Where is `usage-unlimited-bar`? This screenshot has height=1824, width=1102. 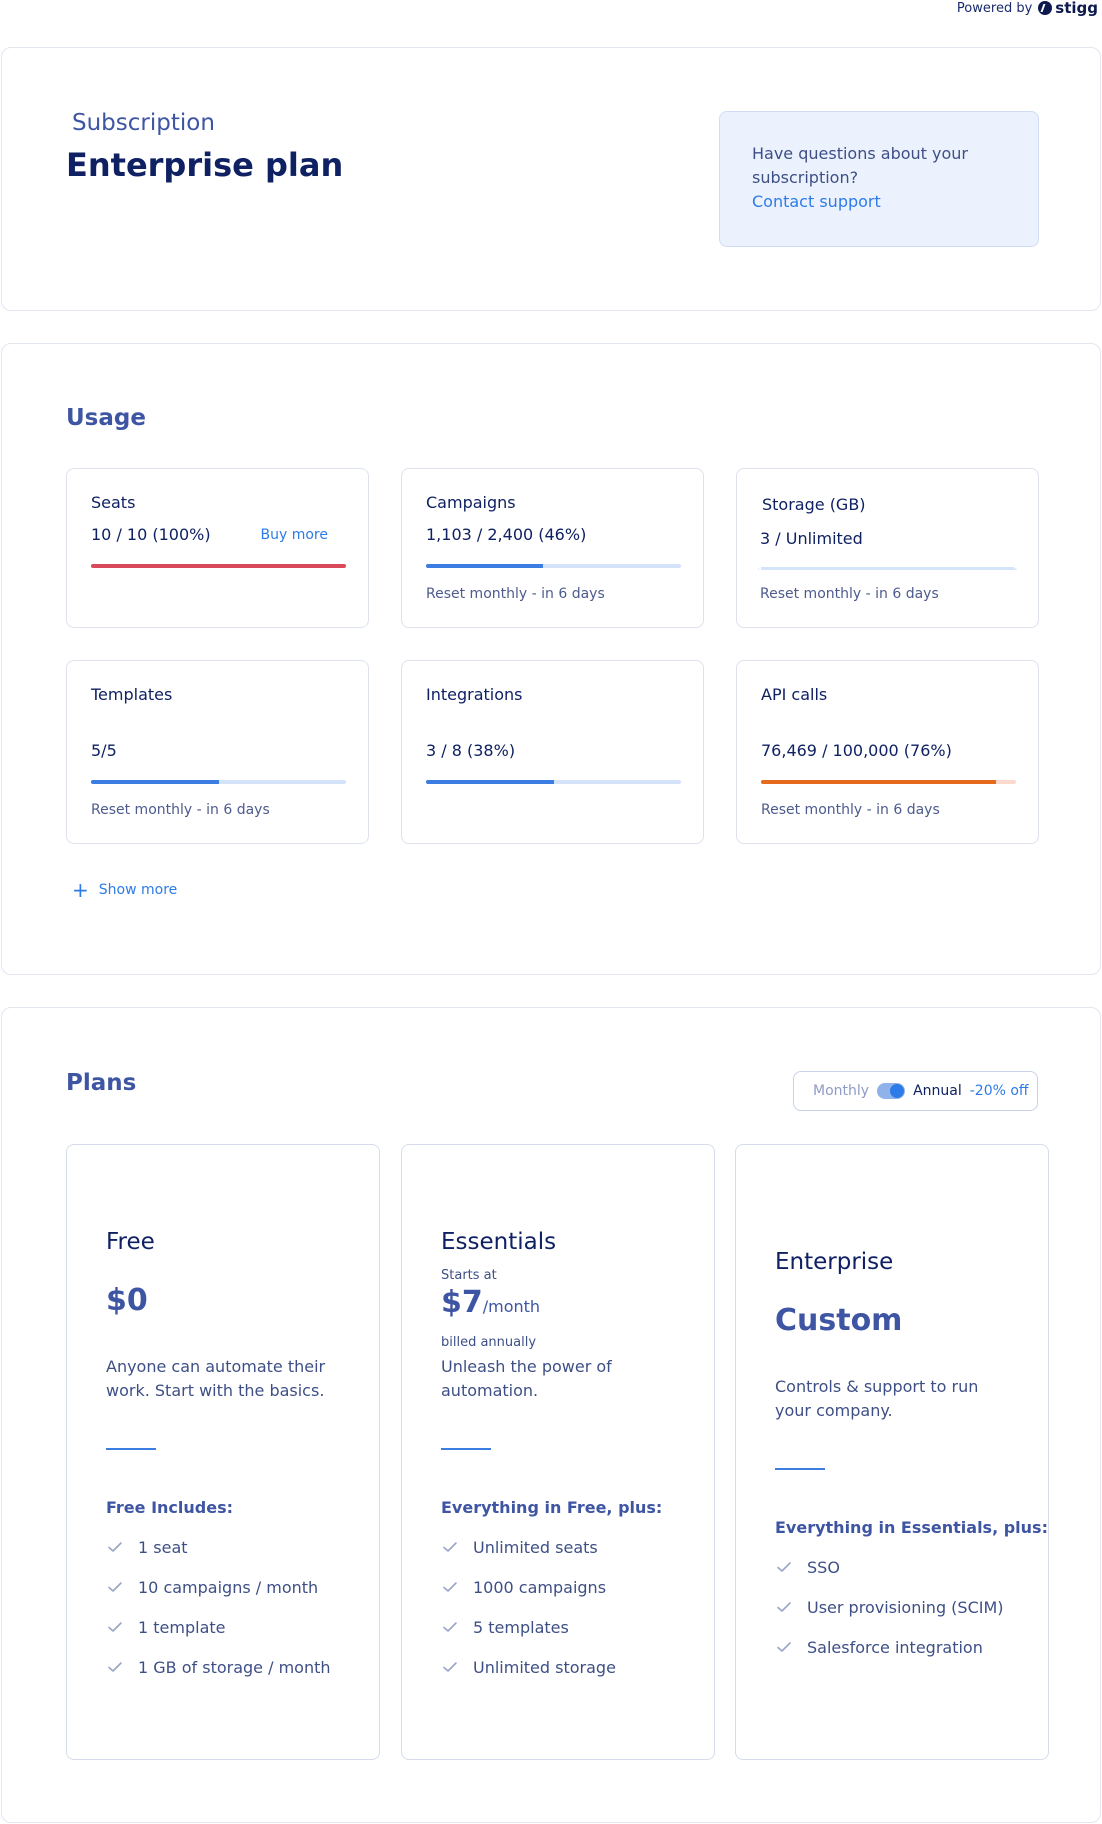
usage-unlimited-bar is located at coordinates (887, 568).